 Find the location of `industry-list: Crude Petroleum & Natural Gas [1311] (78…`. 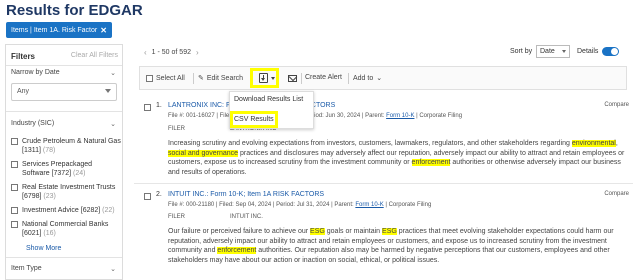

industry-list: Crude Petroleum & Natural Gas [1311] (78… is located at coordinates (66, 190).